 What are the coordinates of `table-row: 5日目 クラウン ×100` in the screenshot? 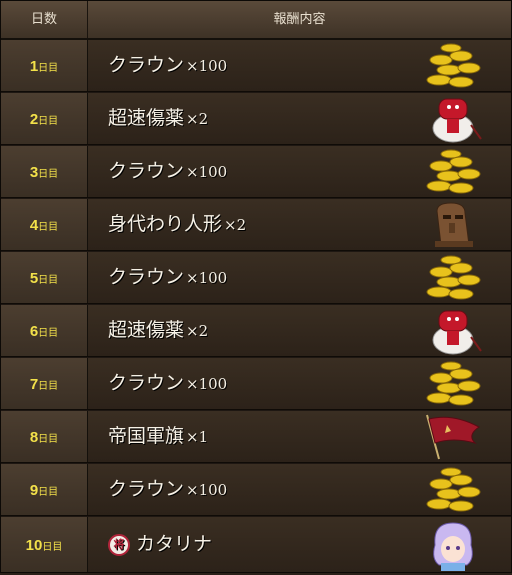 It's located at (256, 278).